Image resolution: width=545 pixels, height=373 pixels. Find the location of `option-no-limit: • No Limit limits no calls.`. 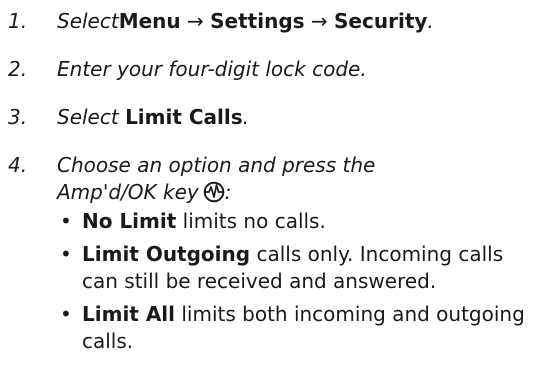

option-no-limit: • No Limit limits no calls. is located at coordinates (301, 221).